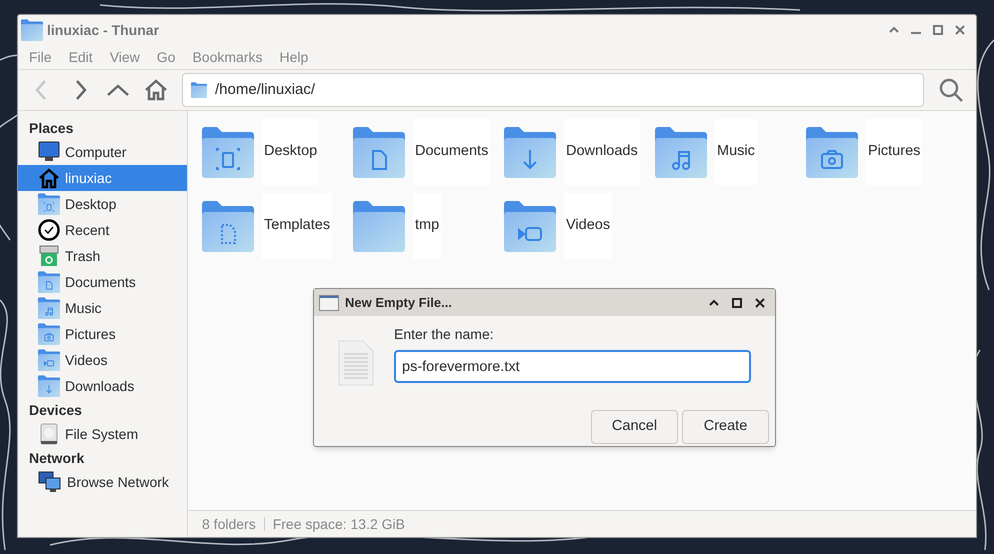  Describe the element at coordinates (102, 256) in the screenshot. I see `sidebar-item: Trash` at that location.